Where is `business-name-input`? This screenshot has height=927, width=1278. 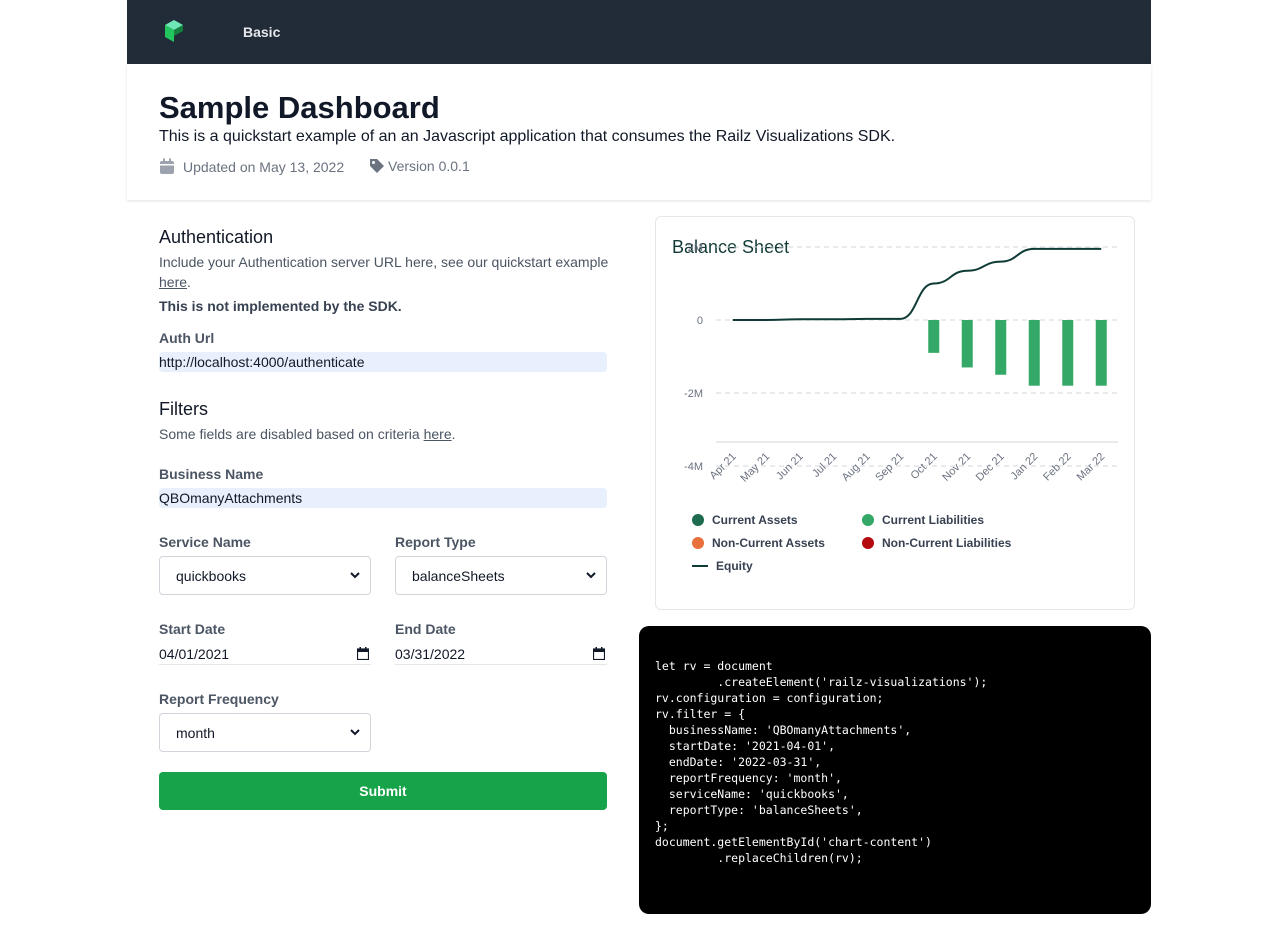
business-name-input is located at coordinates (383, 498).